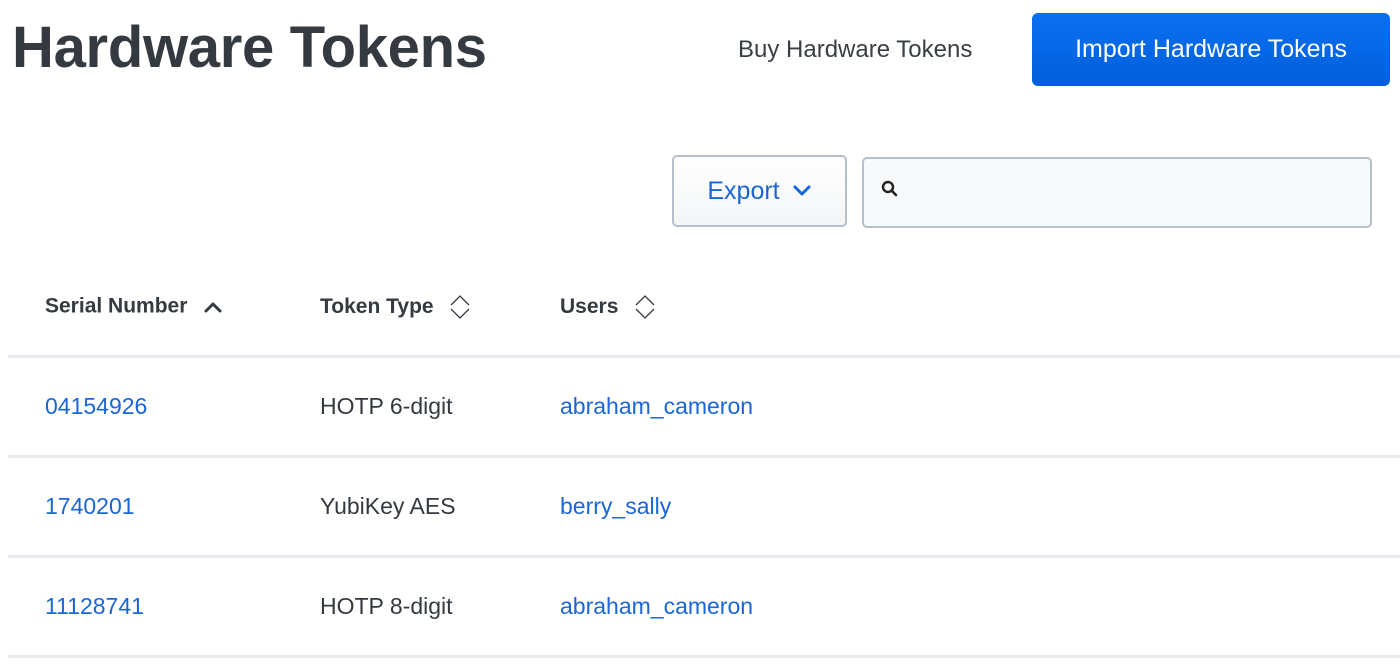 The height and width of the screenshot is (667, 1400). Describe the element at coordinates (589, 306) in the screenshot. I see `column-label: Users` at that location.